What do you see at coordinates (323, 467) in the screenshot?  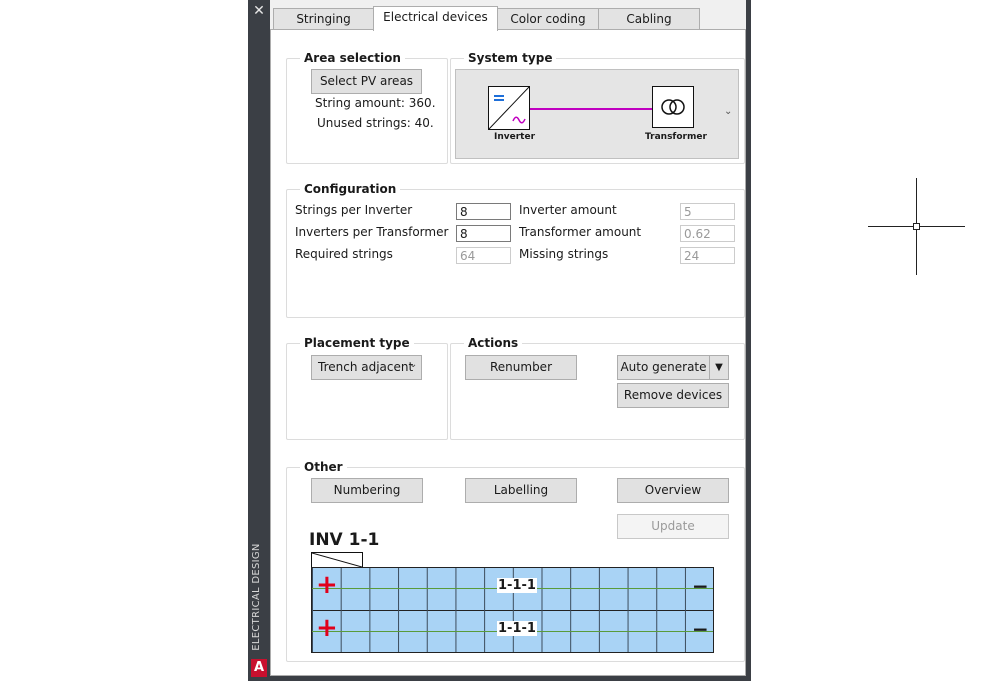 I see `other-title: Other` at bounding box center [323, 467].